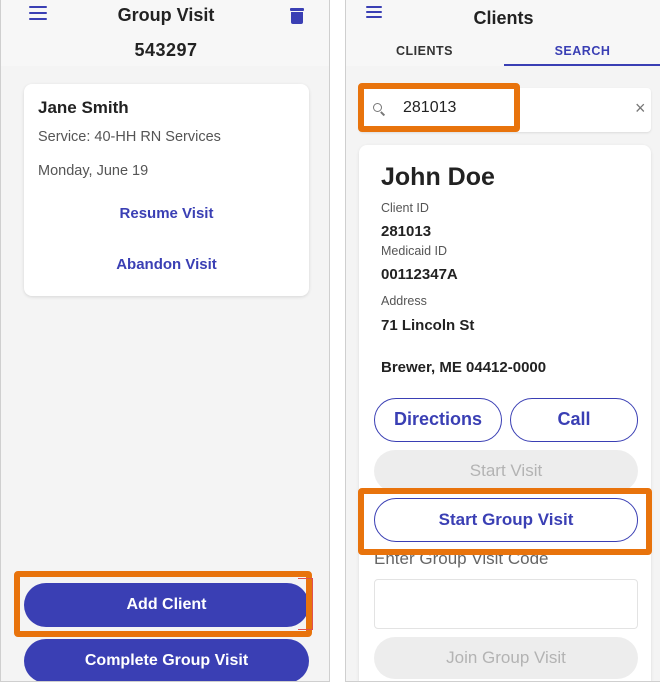 The width and height of the screenshot is (660, 682). I want to click on group-visit-header: Group Visit 543297, so click(165, 33).